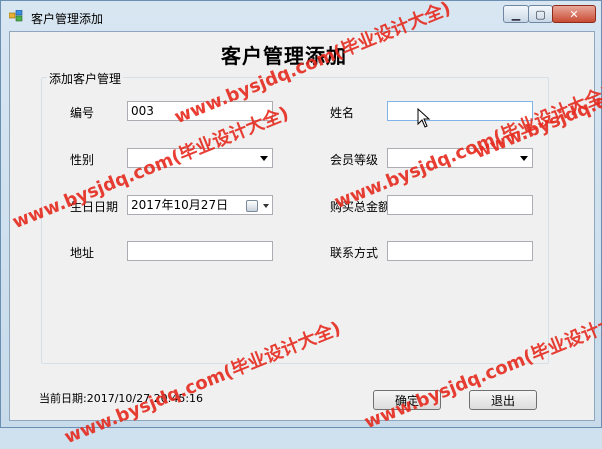 The width and height of the screenshot is (602, 449). What do you see at coordinates (360, 207) in the screenshot?
I see `total-purchase-label: 购买总金额` at bounding box center [360, 207].